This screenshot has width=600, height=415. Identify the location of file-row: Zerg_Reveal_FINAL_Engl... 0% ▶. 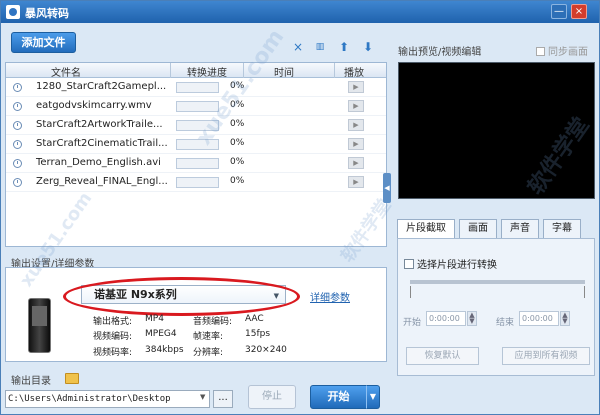
(196, 182).